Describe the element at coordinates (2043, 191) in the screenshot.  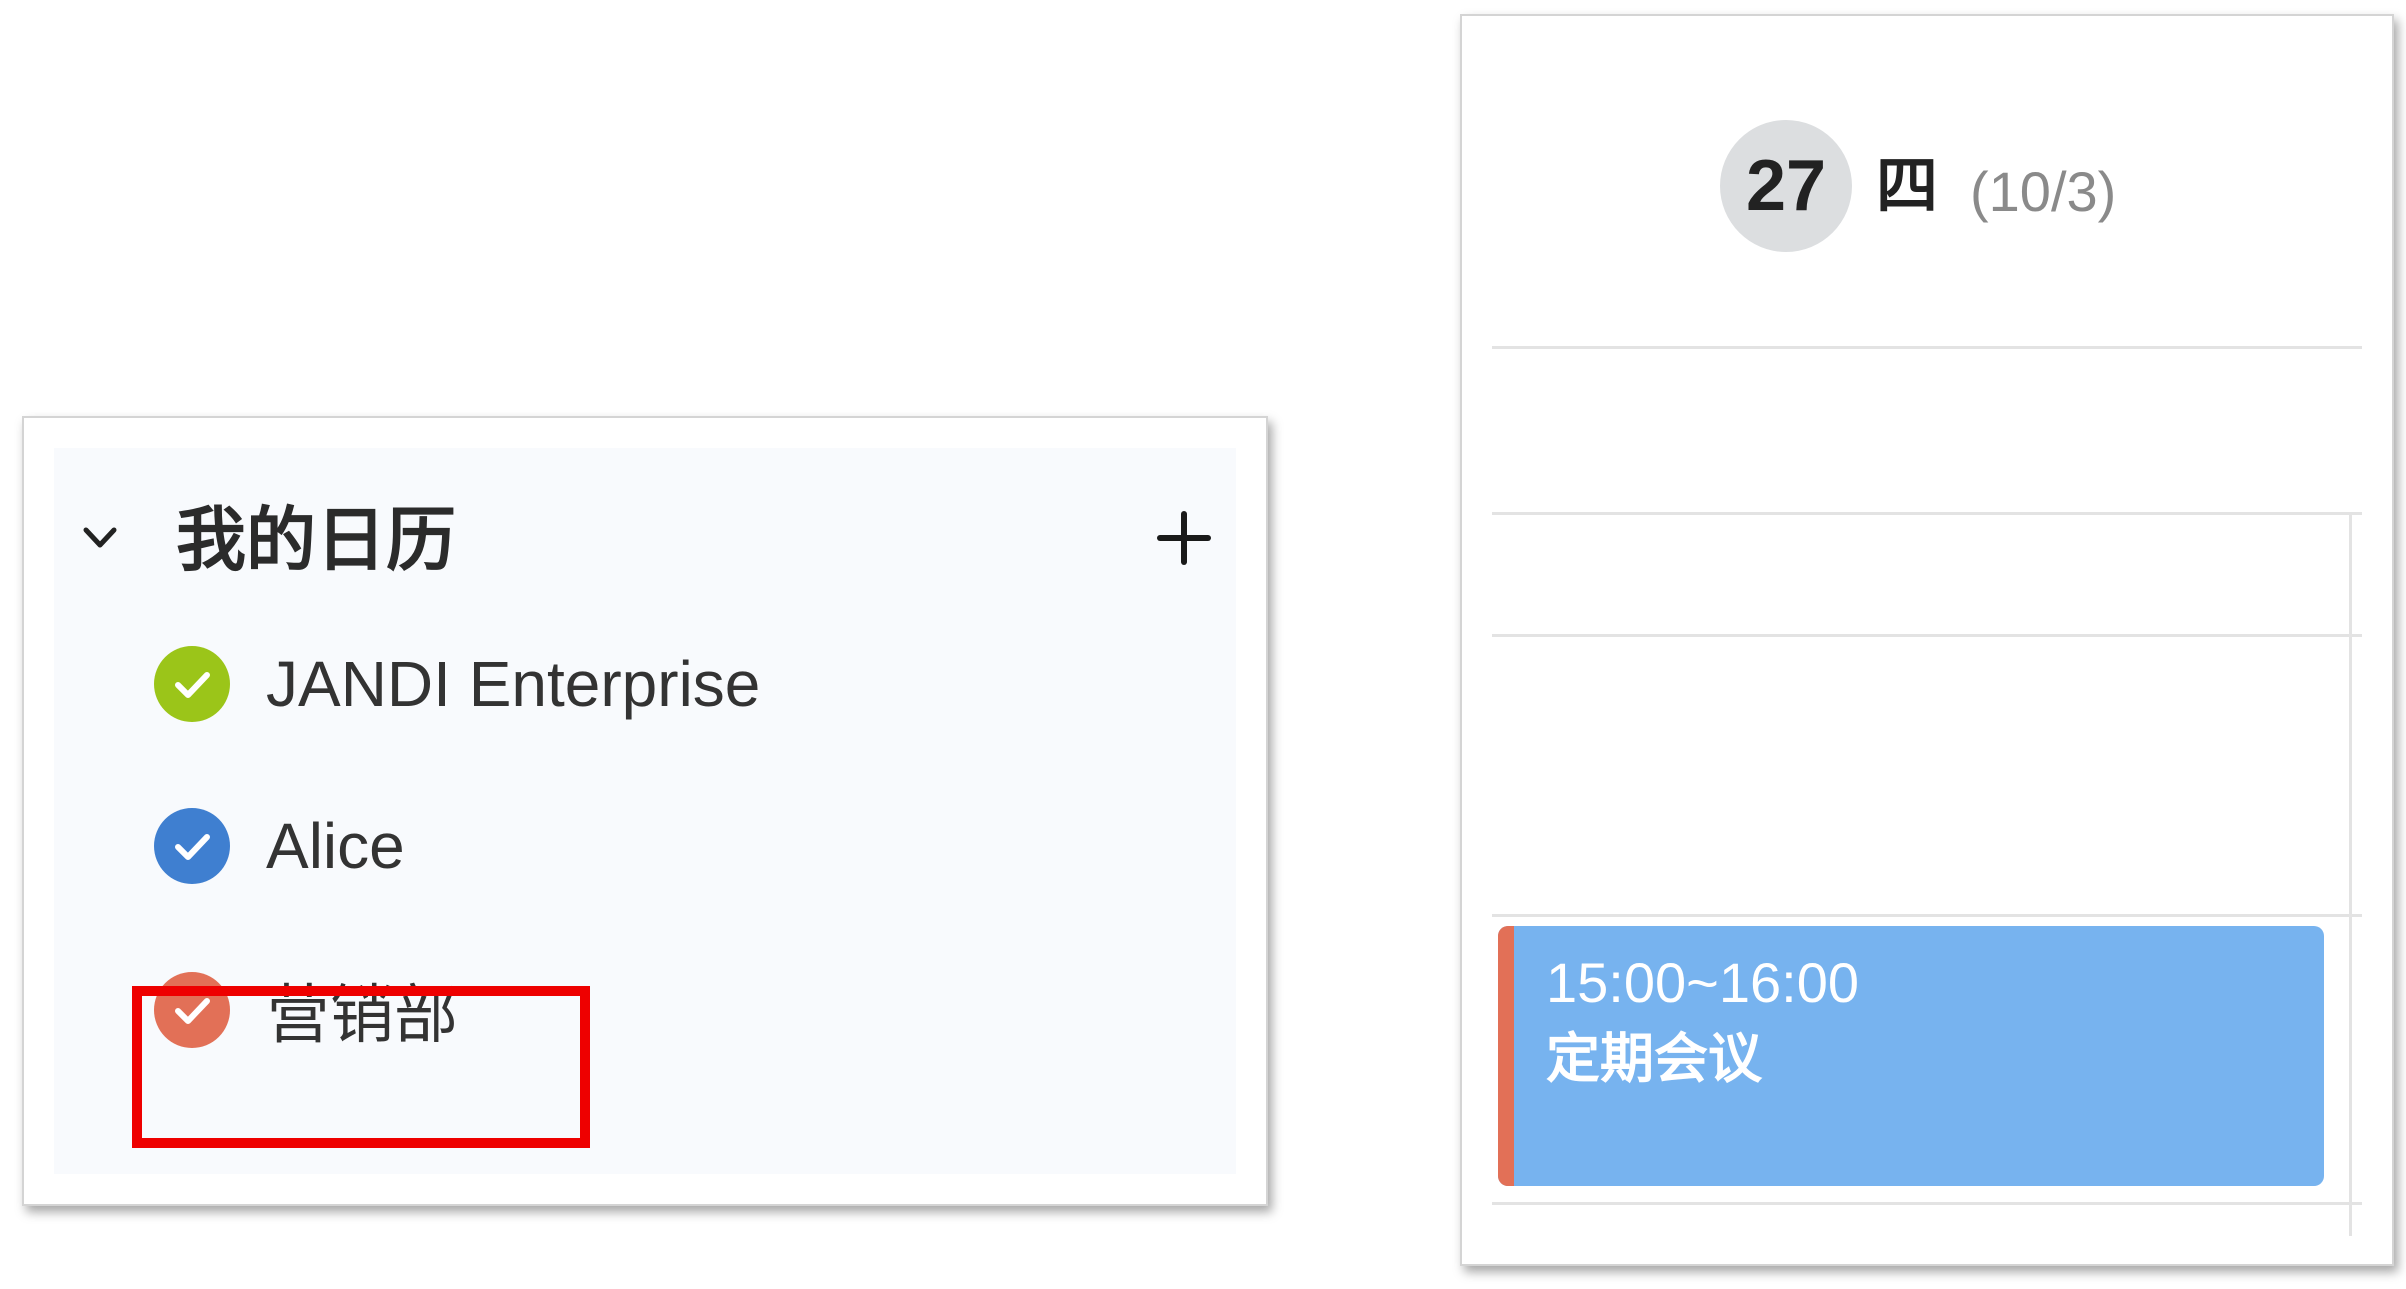
I see `lunar-date-label: (10/3)` at that location.